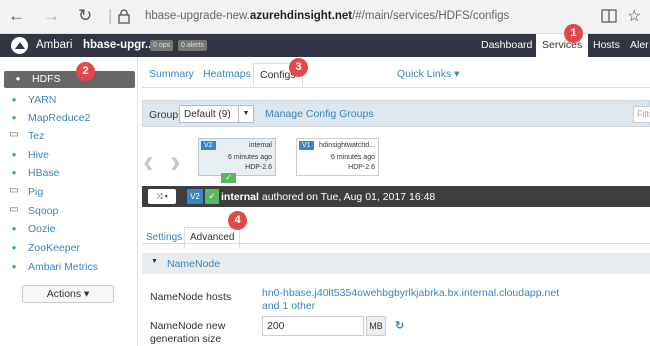 The image size is (650, 346). Describe the element at coordinates (227, 74) in the screenshot. I see `tab-heatmaps: Heatmaps` at that location.